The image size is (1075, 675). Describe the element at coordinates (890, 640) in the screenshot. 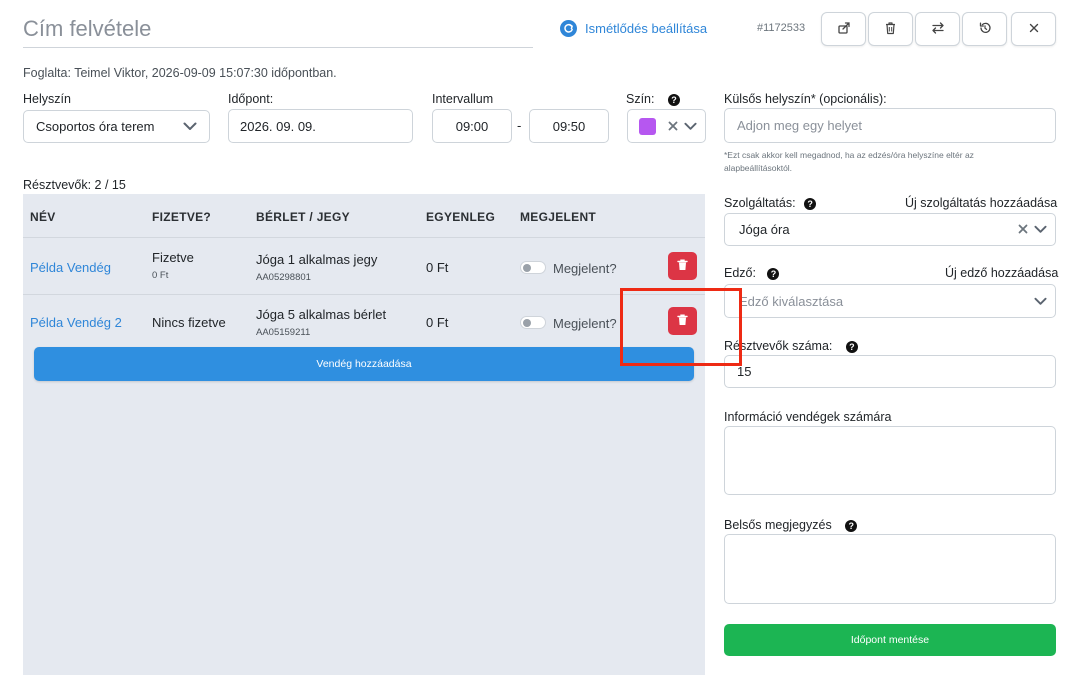

I see `save-appointment-button: Időpont mentése` at that location.